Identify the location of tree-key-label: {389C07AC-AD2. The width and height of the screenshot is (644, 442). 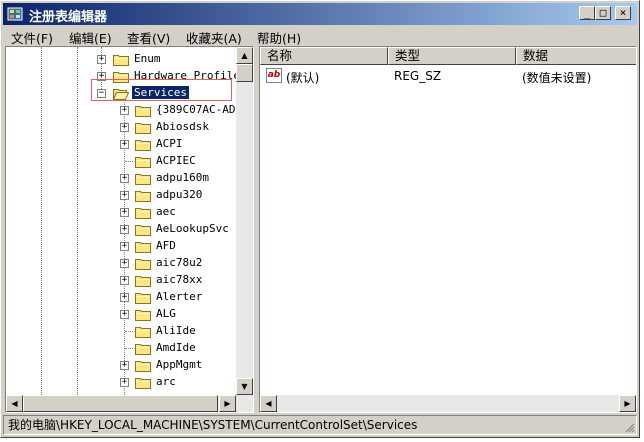
(199, 109).